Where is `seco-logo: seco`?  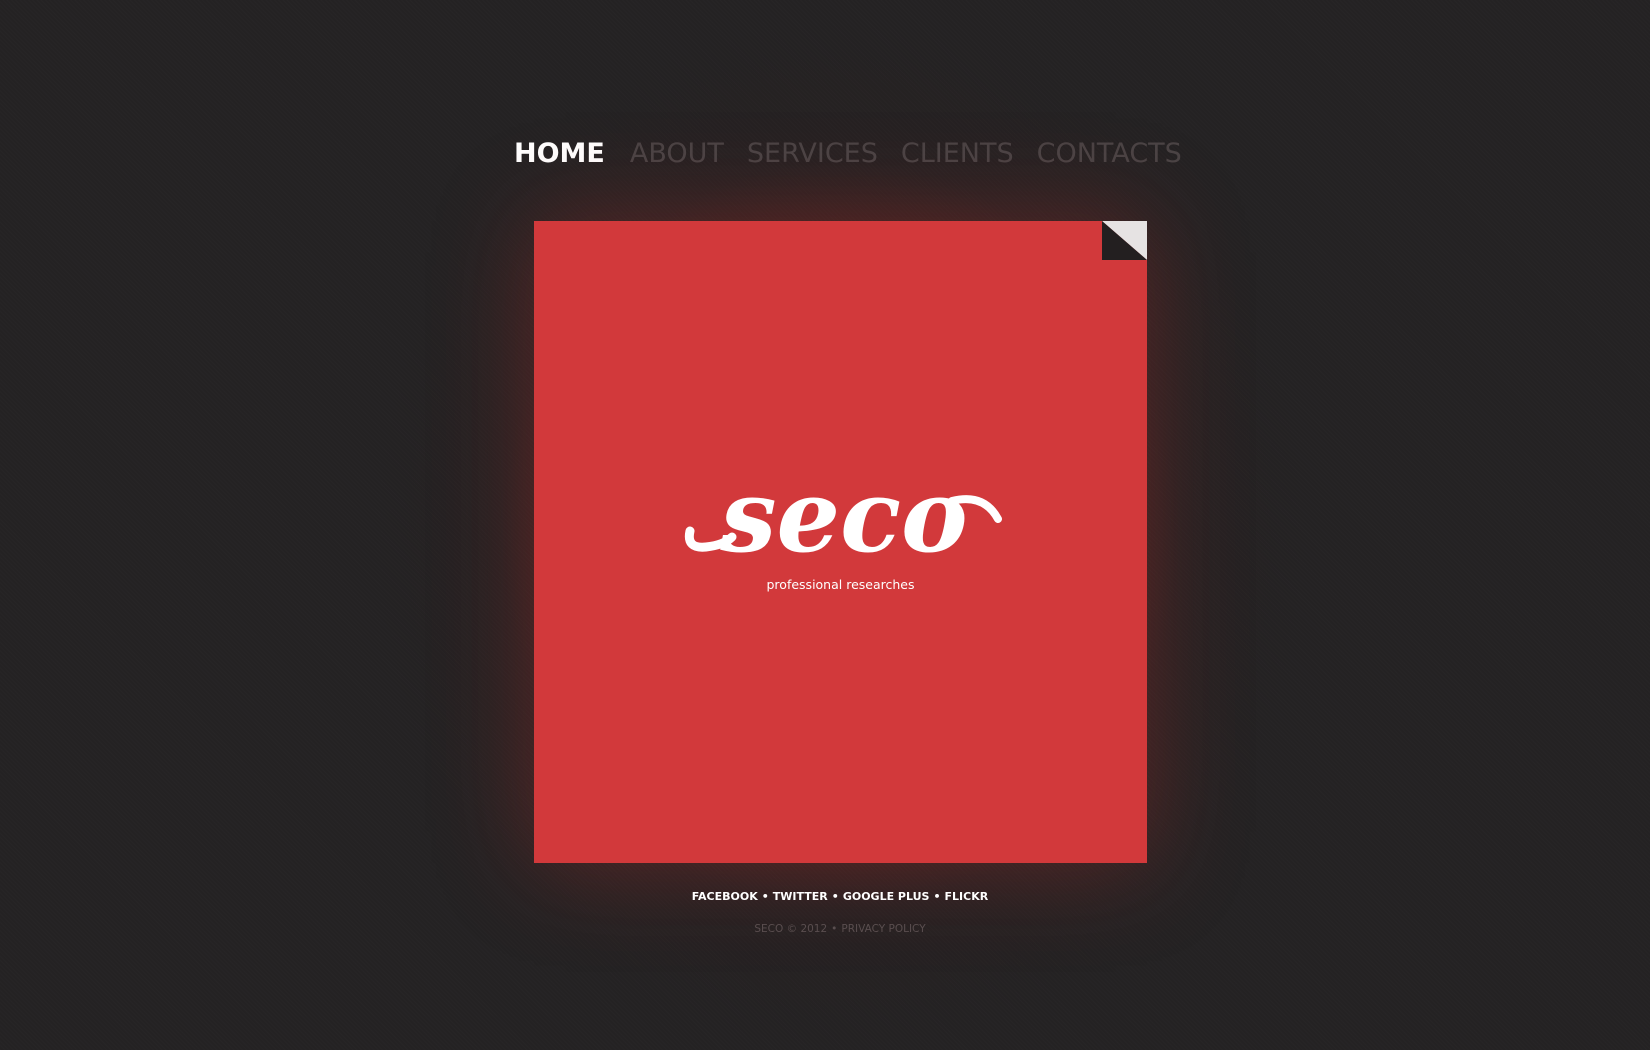 seco-logo: seco is located at coordinates (843, 523).